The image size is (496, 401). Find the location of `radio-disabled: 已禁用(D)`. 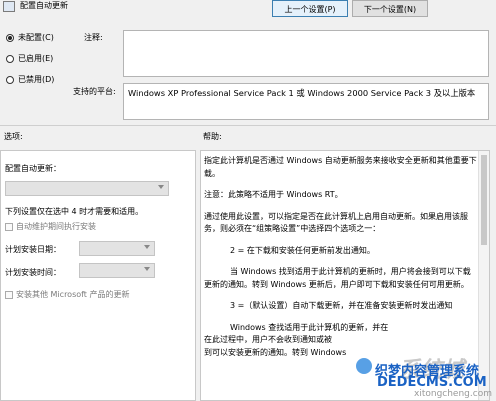

radio-disabled: 已禁用(D) is located at coordinates (30, 81).